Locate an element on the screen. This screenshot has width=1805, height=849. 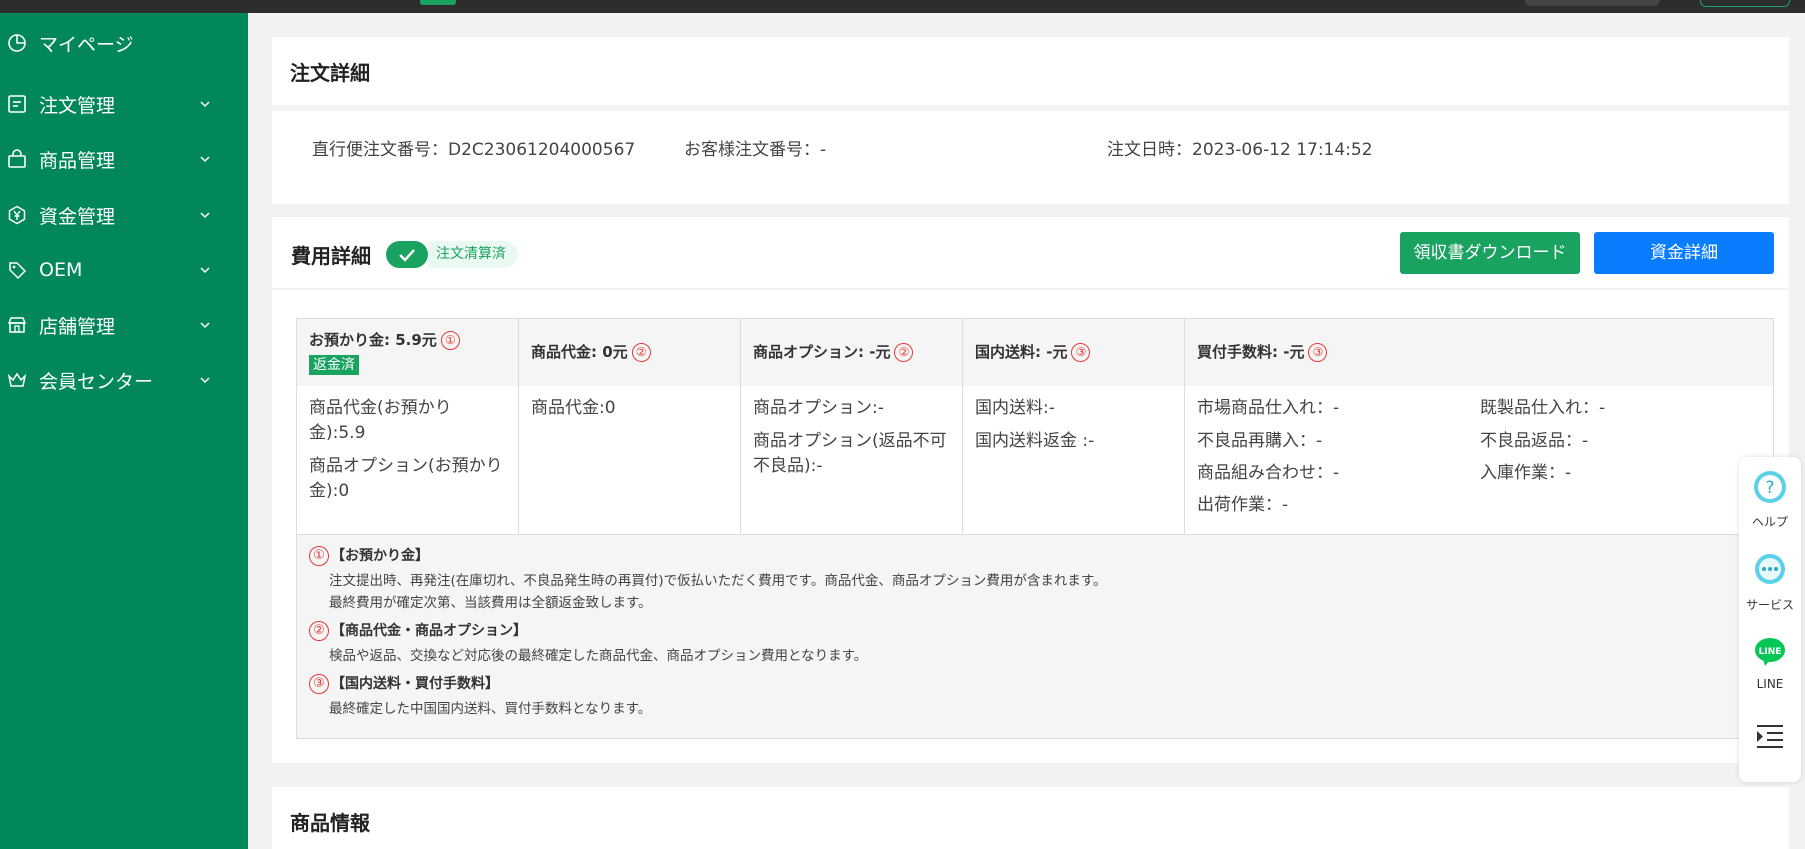
sidebar-item-stores: 店舗管理 is located at coordinates (124, 325).